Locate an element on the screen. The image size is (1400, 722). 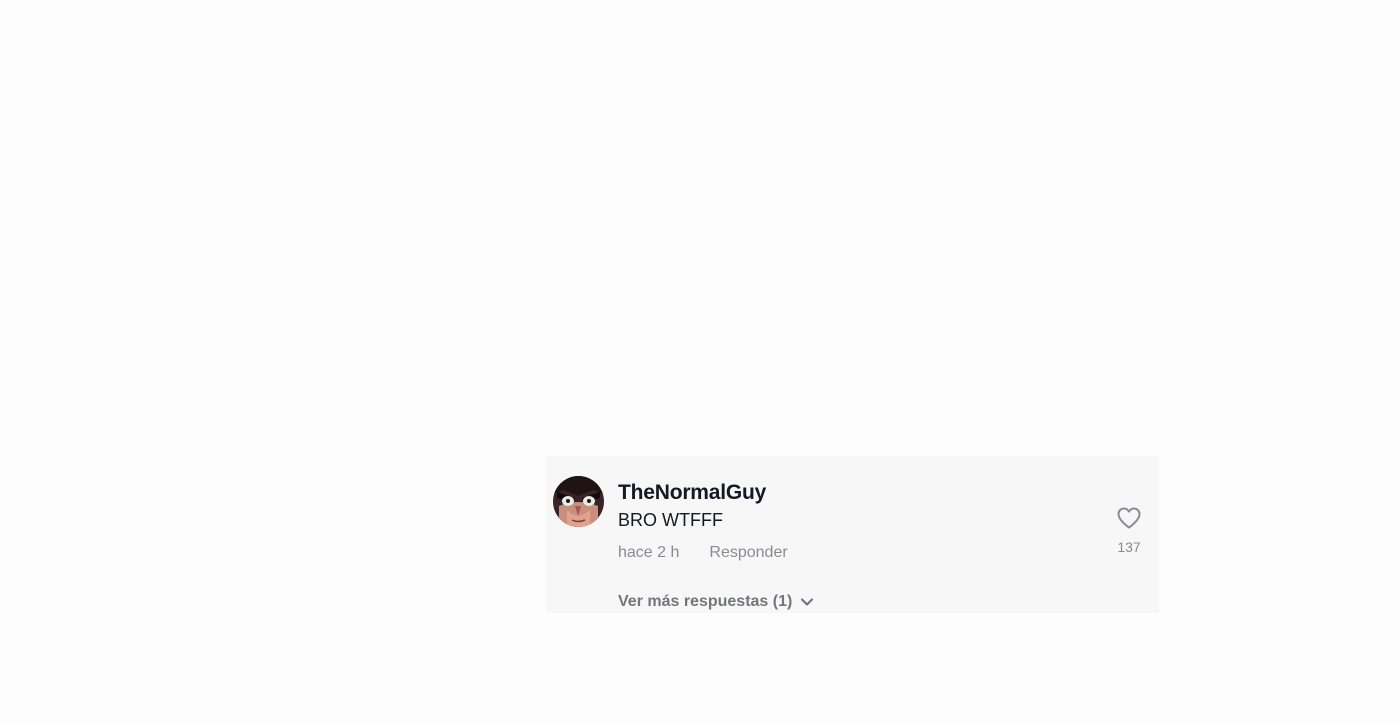
chevron-down-icon is located at coordinates (807, 602).